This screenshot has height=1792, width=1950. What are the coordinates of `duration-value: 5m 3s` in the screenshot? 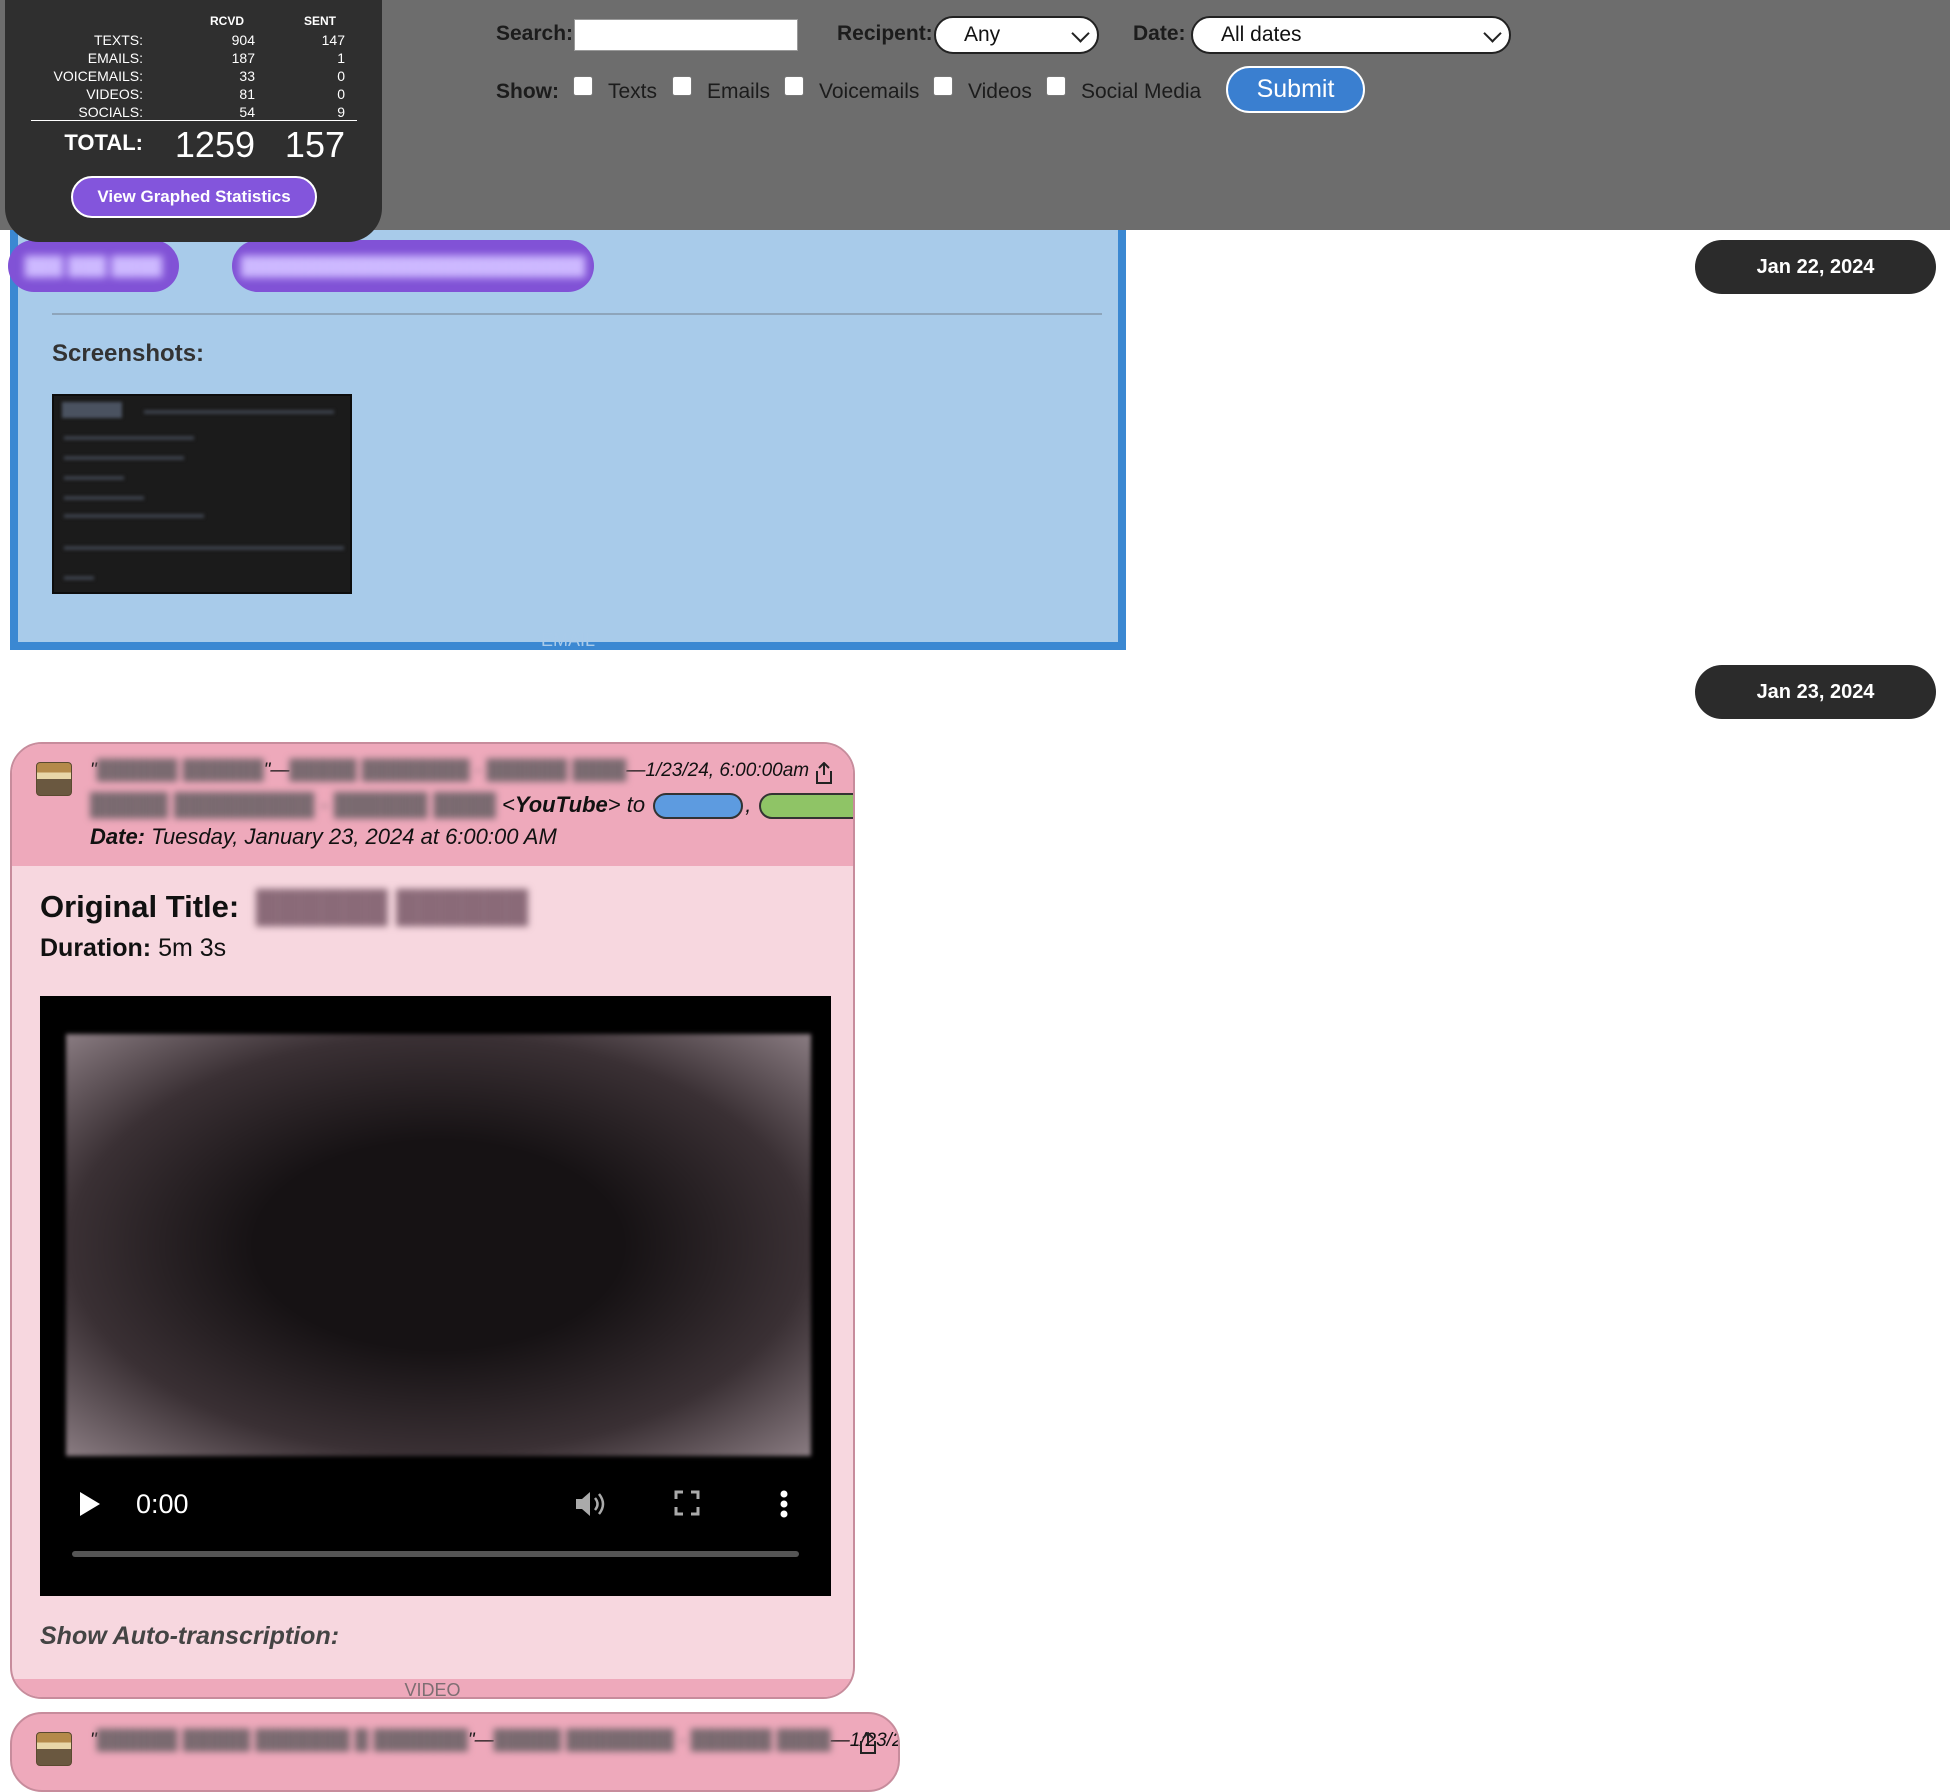 It's located at (192, 948).